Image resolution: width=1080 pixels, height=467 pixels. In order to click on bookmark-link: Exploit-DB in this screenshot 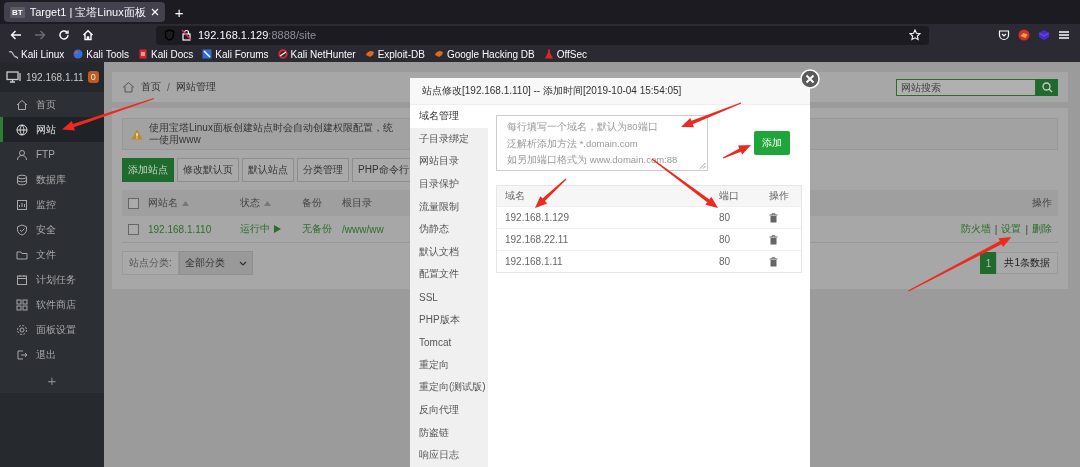, I will do `click(394, 54)`.